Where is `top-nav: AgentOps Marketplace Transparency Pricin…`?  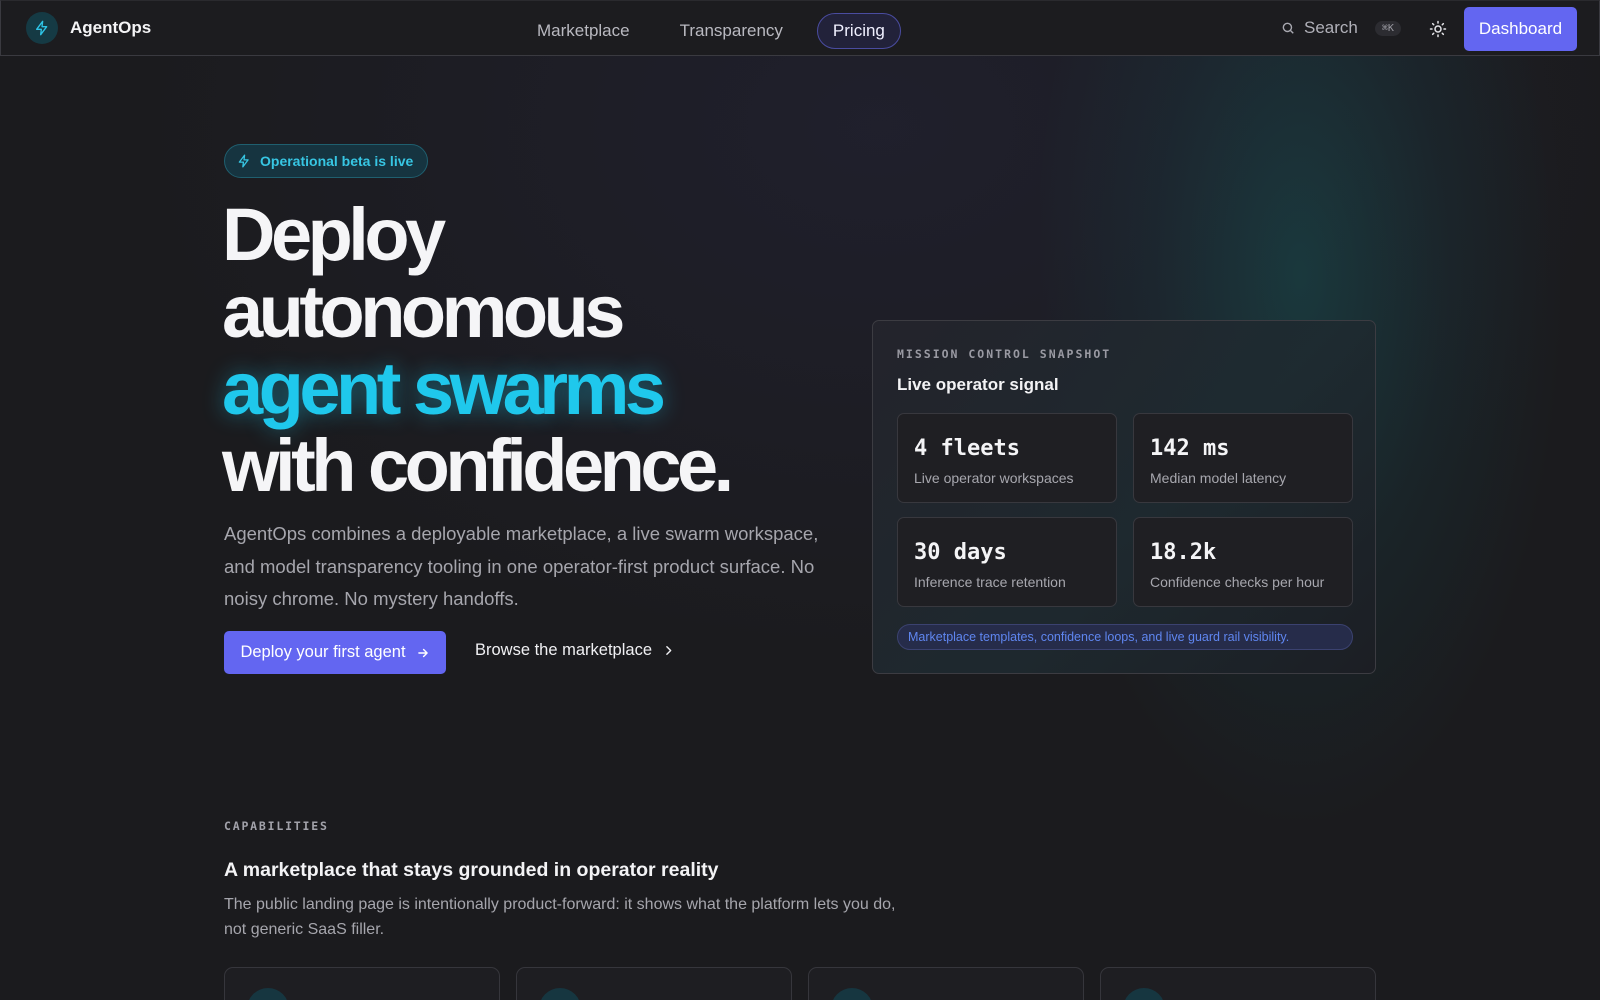 top-nav: AgentOps Marketplace Transparency Pricin… is located at coordinates (800, 28).